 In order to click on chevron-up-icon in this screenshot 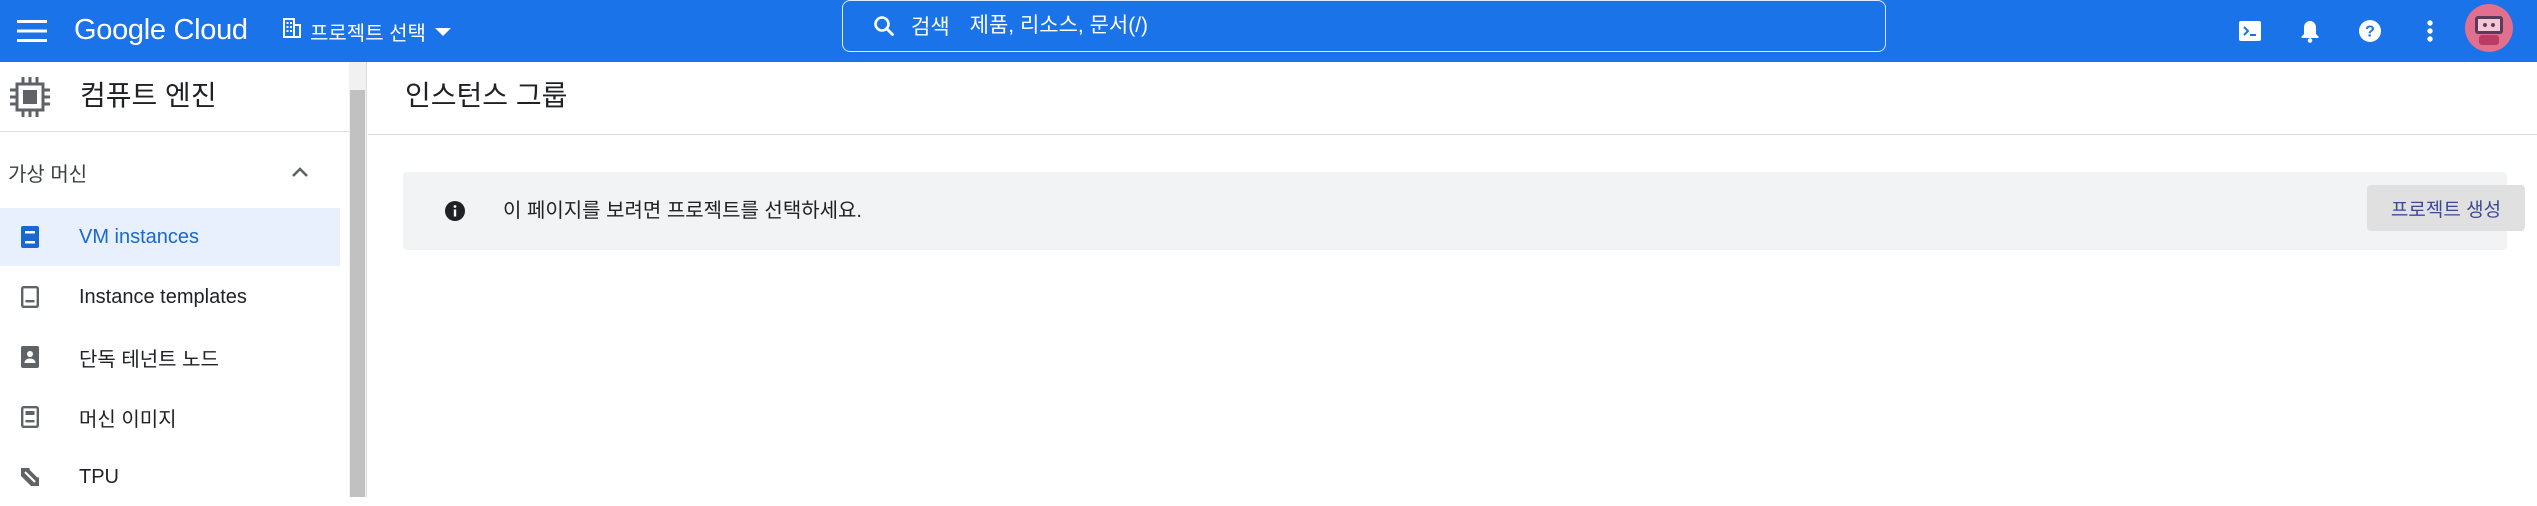, I will do `click(300, 172)`.